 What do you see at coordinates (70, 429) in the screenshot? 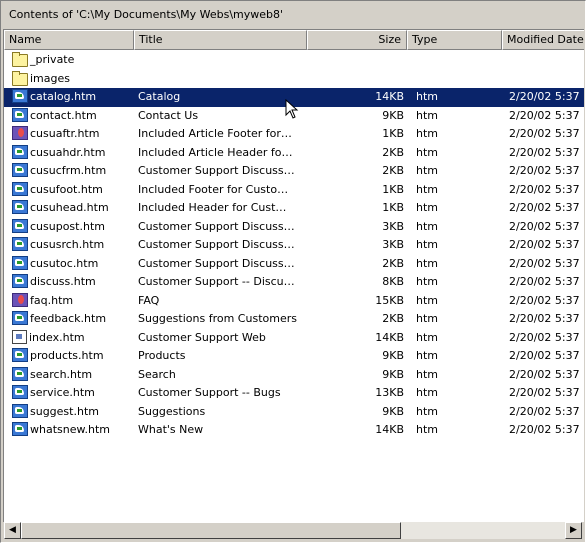
I see `file-name: whatsnew.htm` at bounding box center [70, 429].